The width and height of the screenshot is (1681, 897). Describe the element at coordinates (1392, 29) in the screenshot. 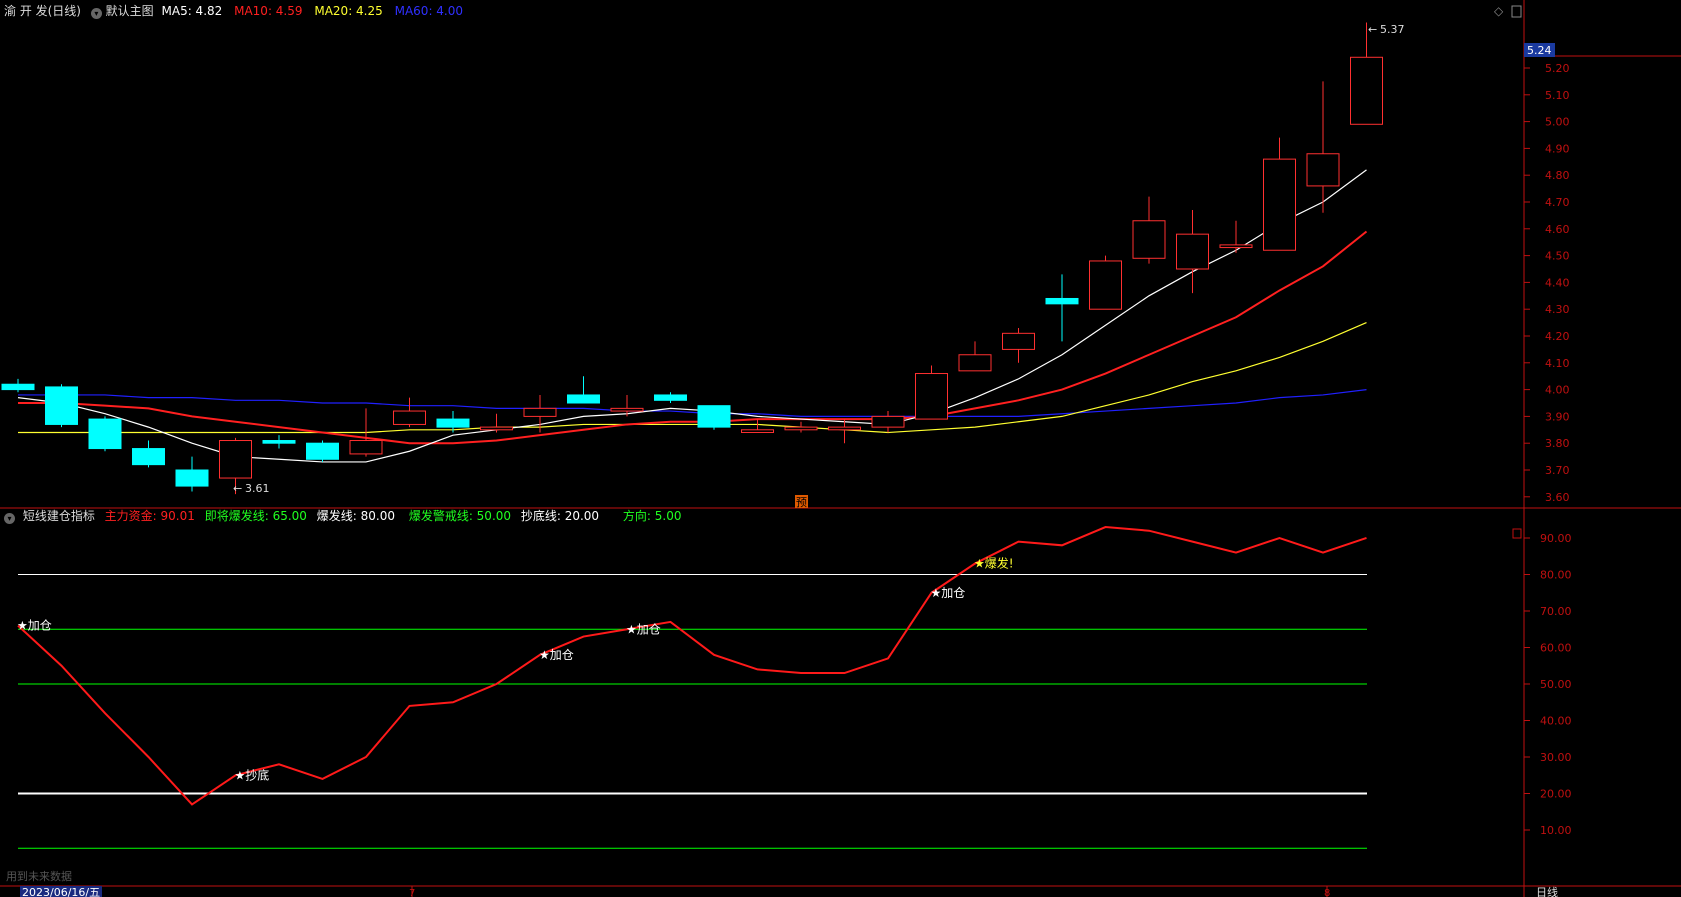

I see `high-marker-label: 5.37` at that location.